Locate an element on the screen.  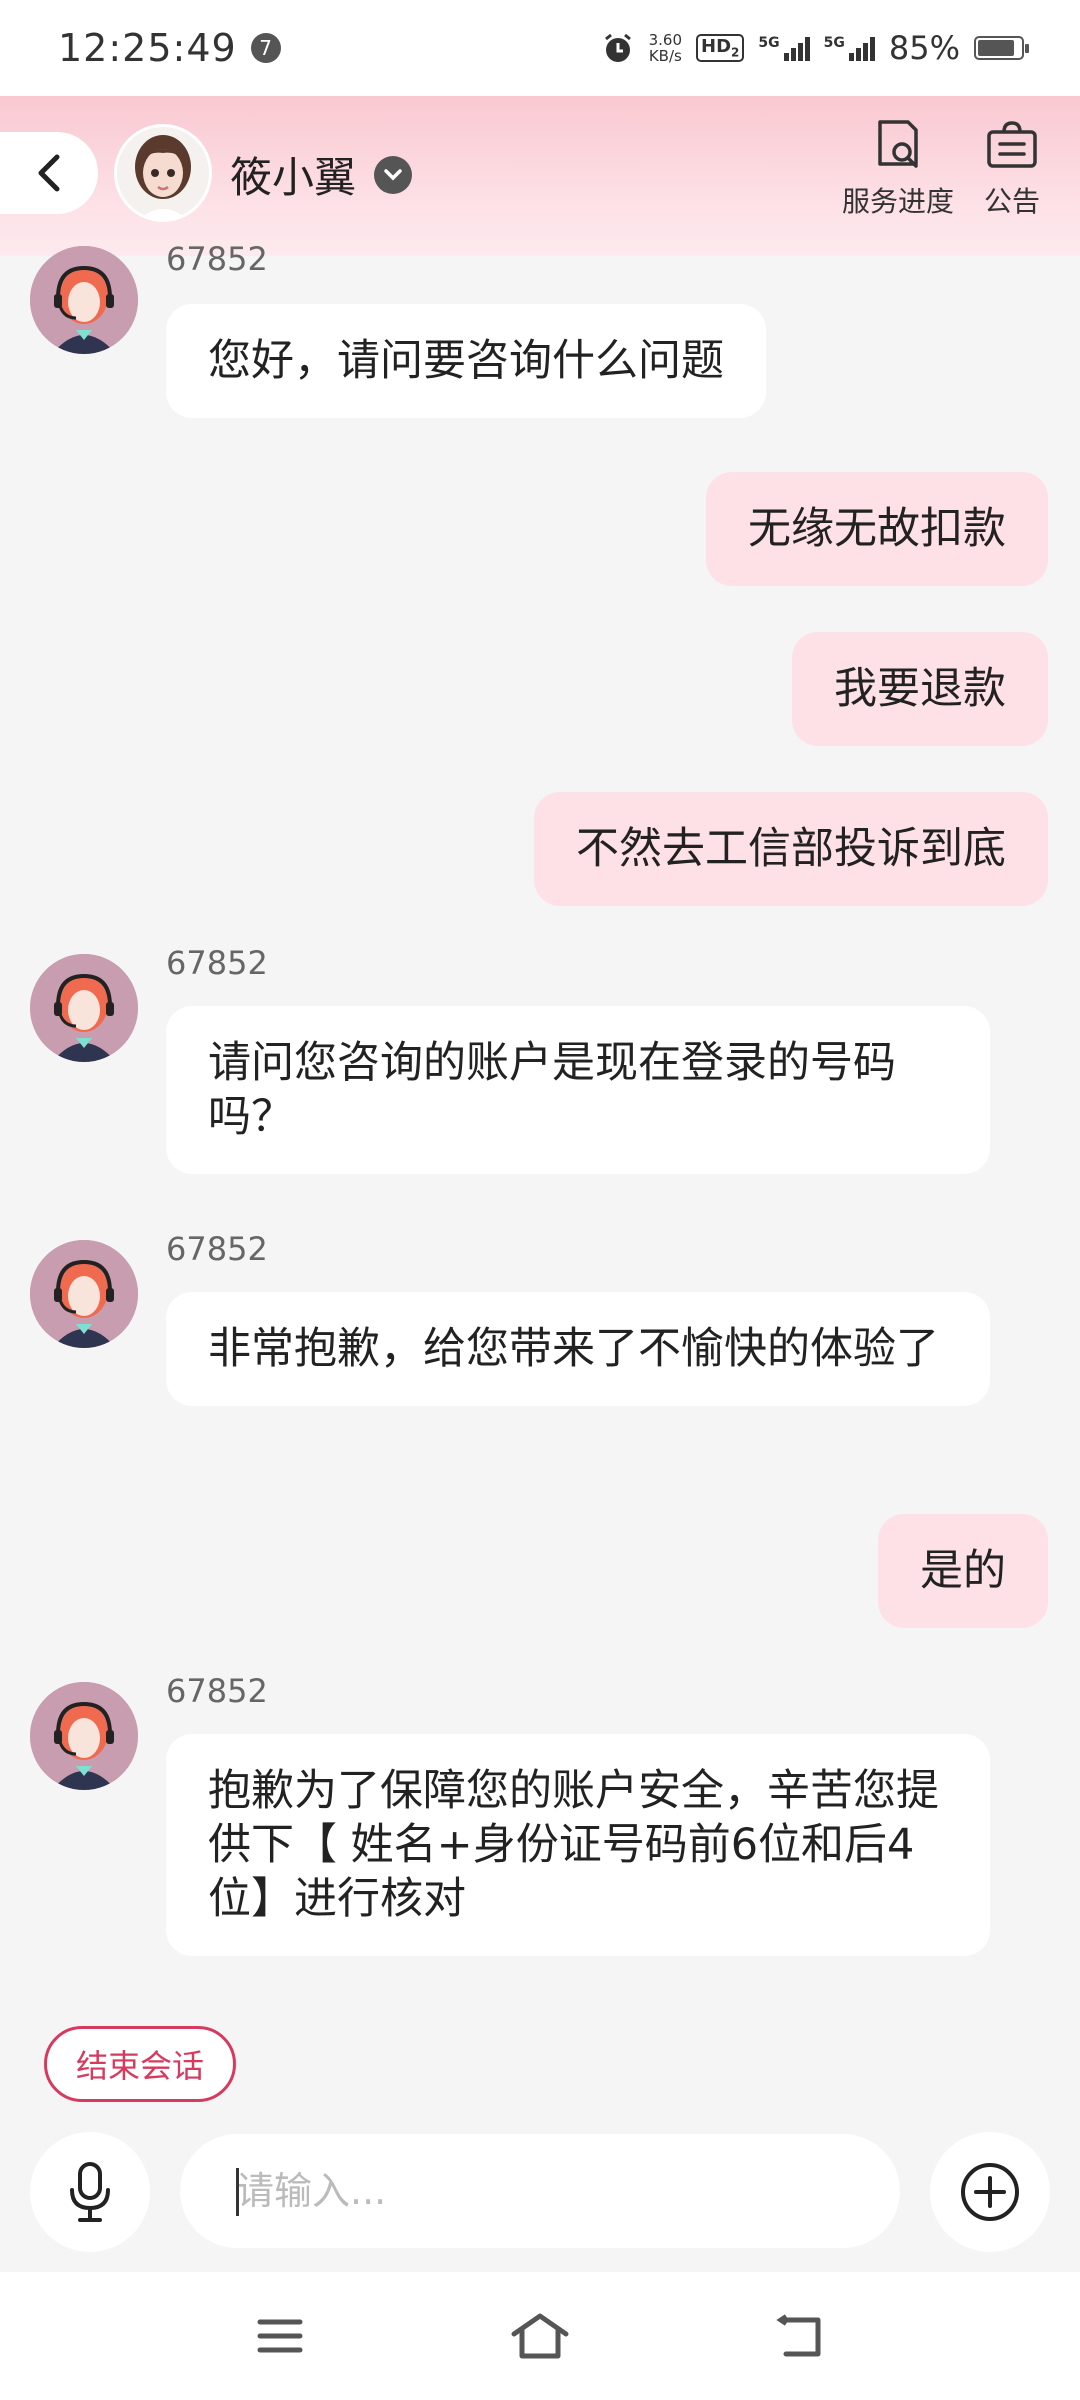
back-nav-button is located at coordinates (800, 2336).